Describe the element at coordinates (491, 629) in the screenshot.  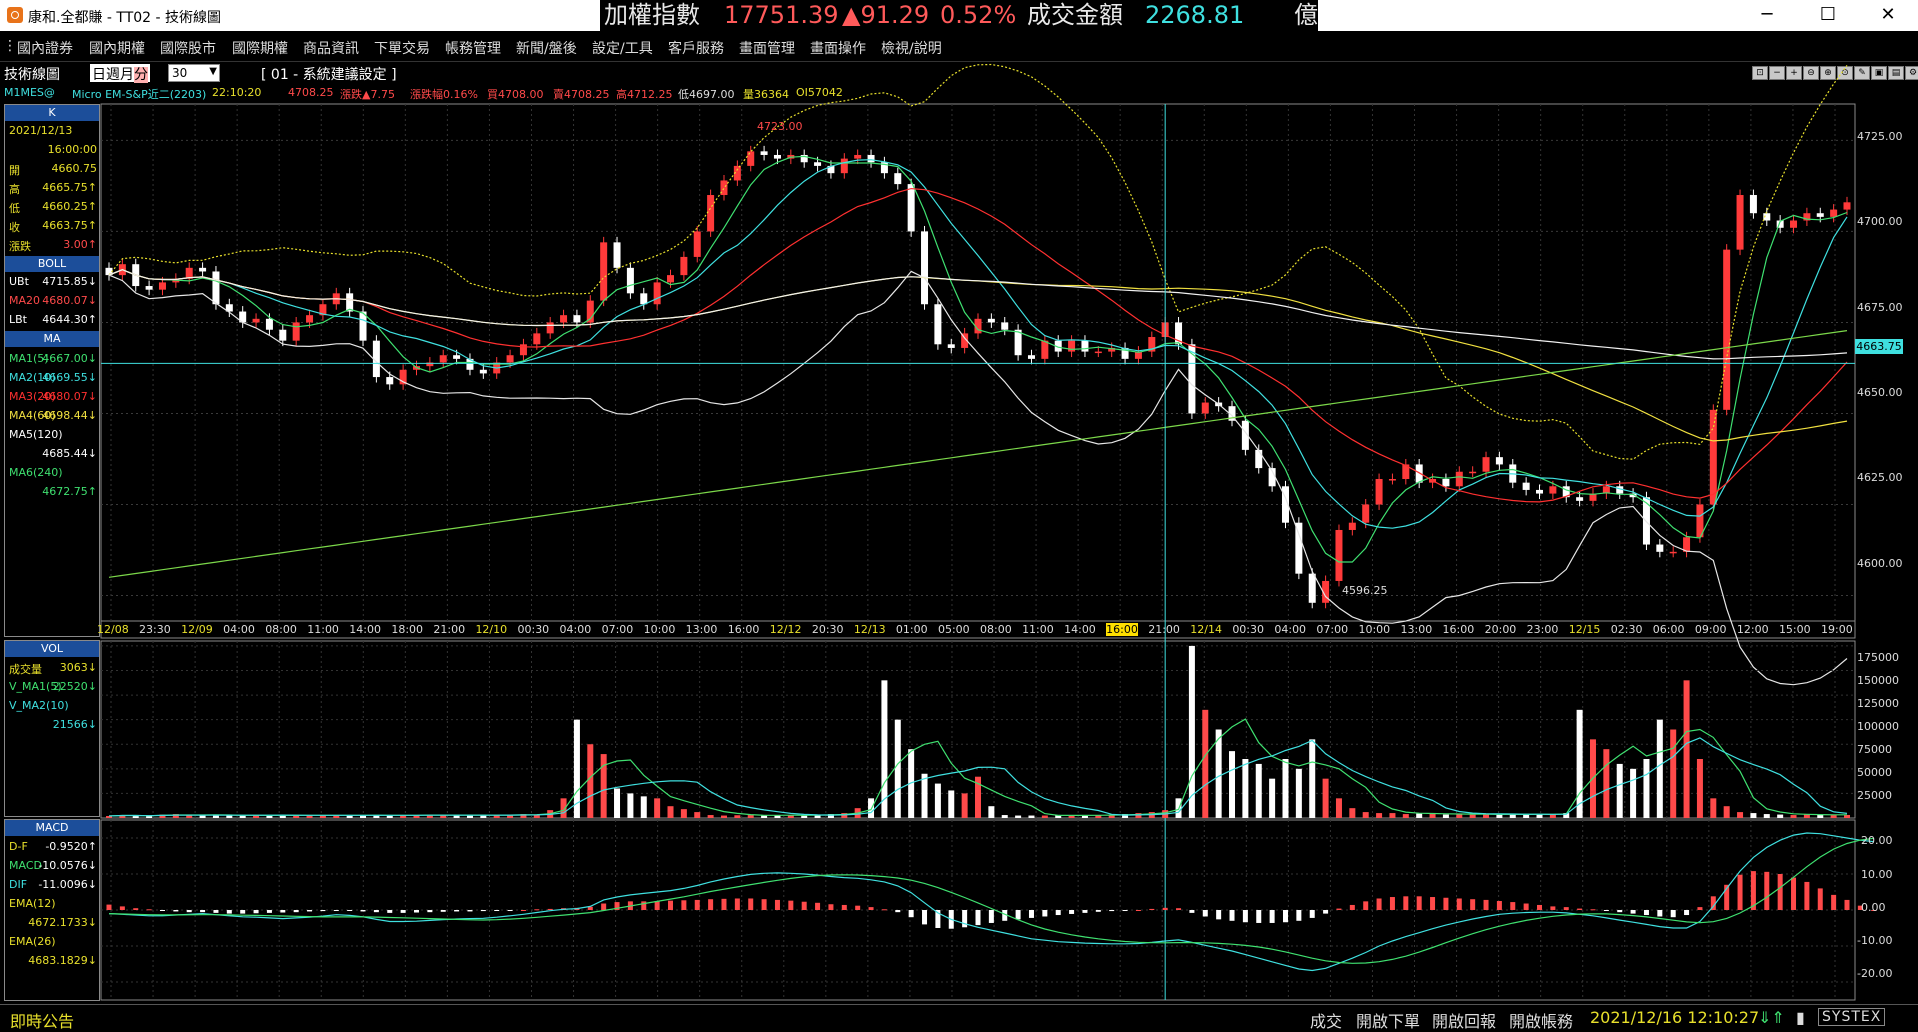
I see `time-tick-label: 12/10` at that location.